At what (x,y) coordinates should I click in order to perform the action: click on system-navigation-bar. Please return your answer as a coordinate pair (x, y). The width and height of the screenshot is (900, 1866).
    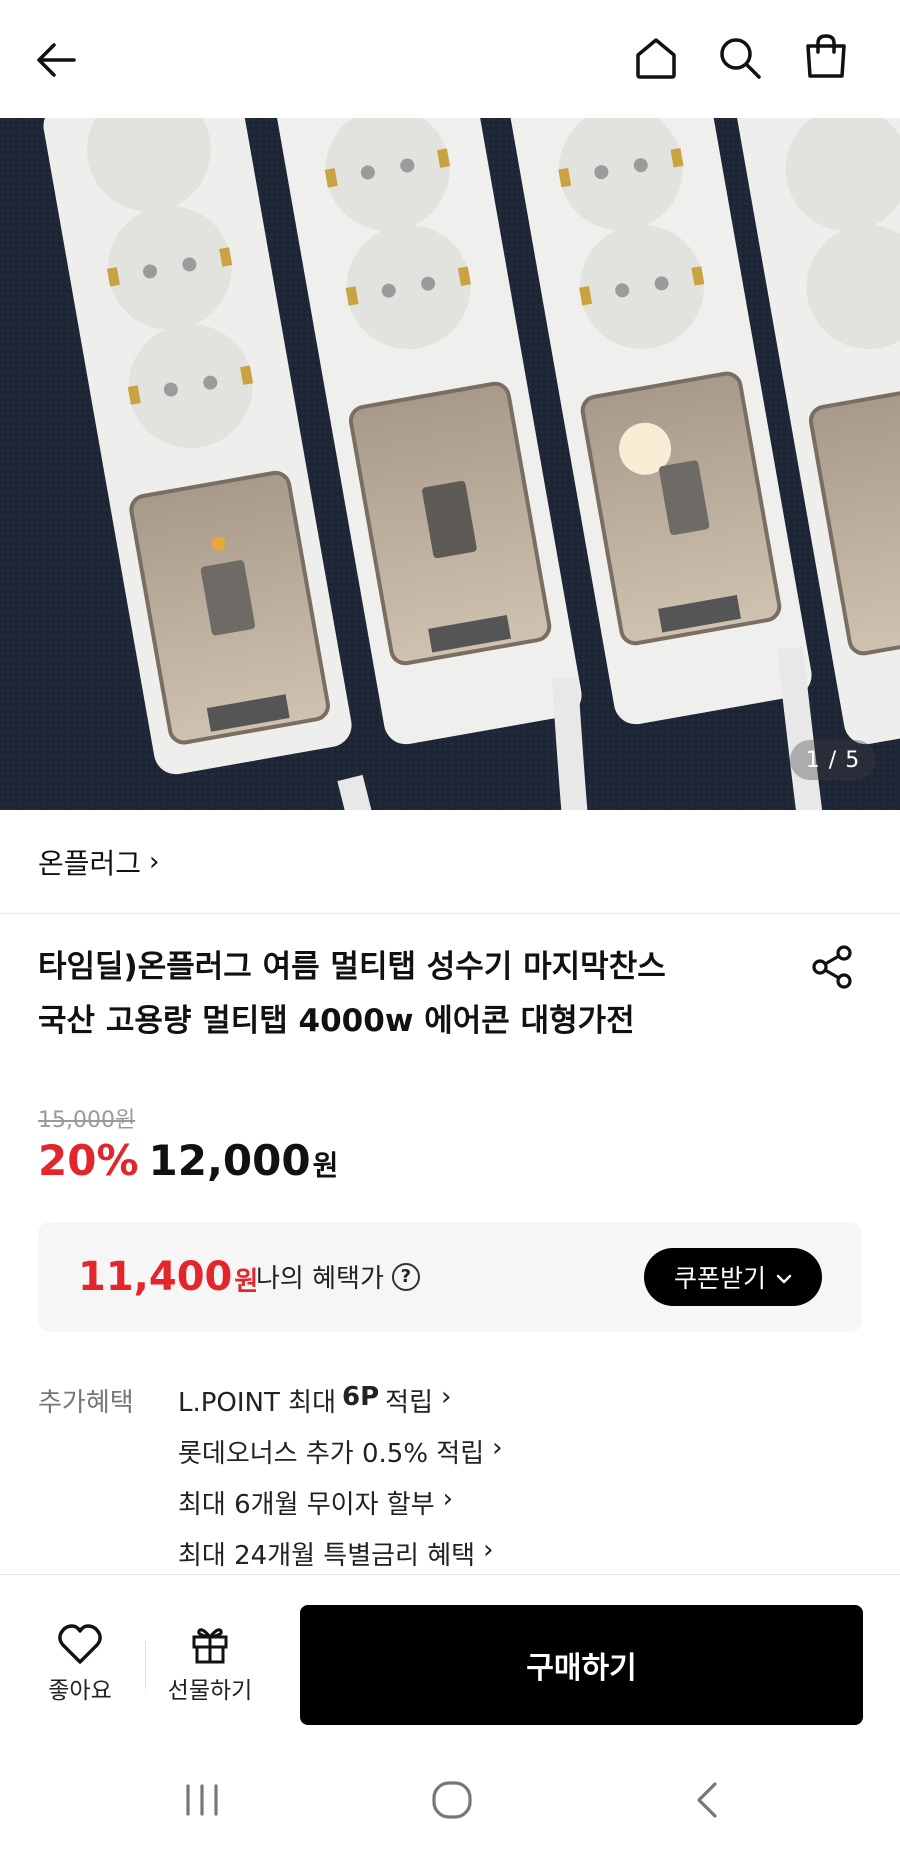
    Looking at the image, I should click on (450, 1800).